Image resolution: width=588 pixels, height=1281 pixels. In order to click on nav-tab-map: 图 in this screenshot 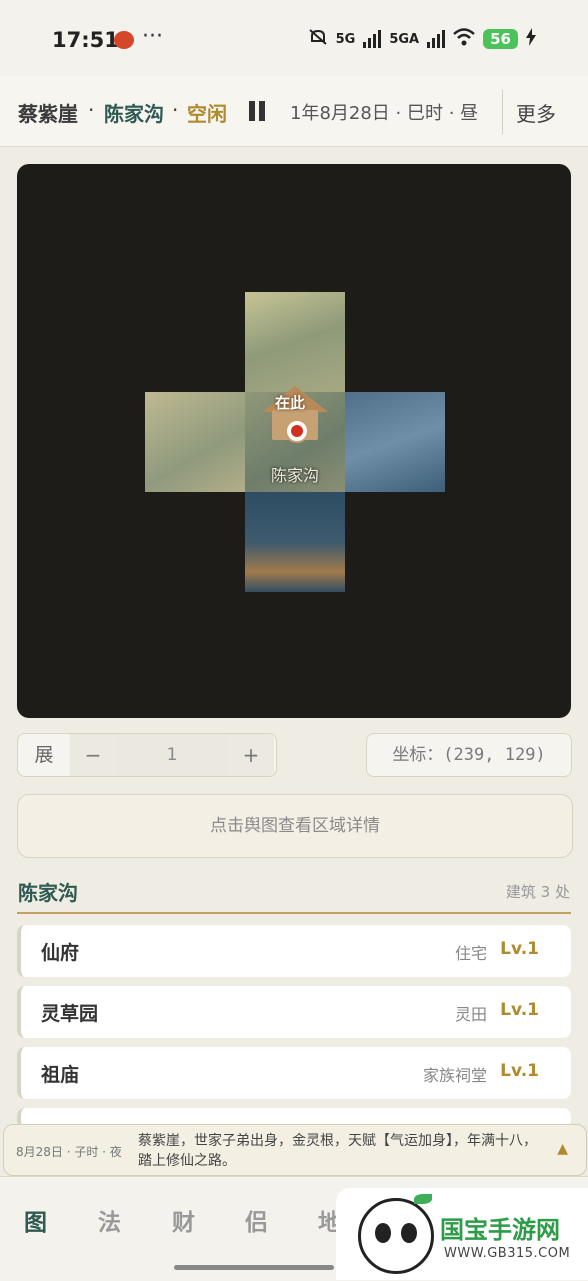, I will do `click(35, 1220)`.